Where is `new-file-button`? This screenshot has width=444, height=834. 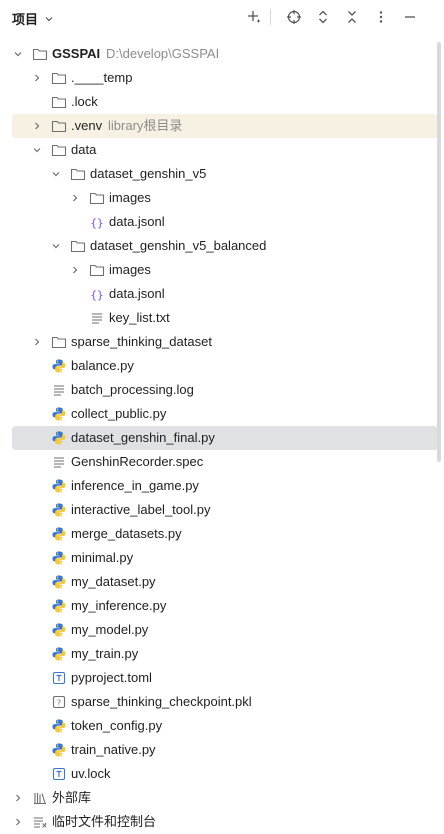
new-file-button is located at coordinates (254, 17).